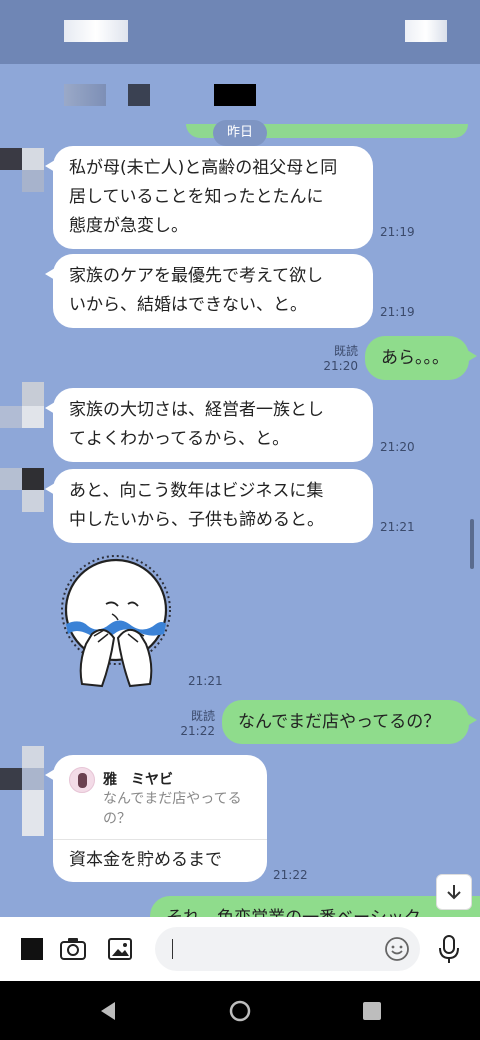 Image resolution: width=480 pixels, height=1040 pixels. Describe the element at coordinates (172, 949) in the screenshot. I see `text-caret` at that location.